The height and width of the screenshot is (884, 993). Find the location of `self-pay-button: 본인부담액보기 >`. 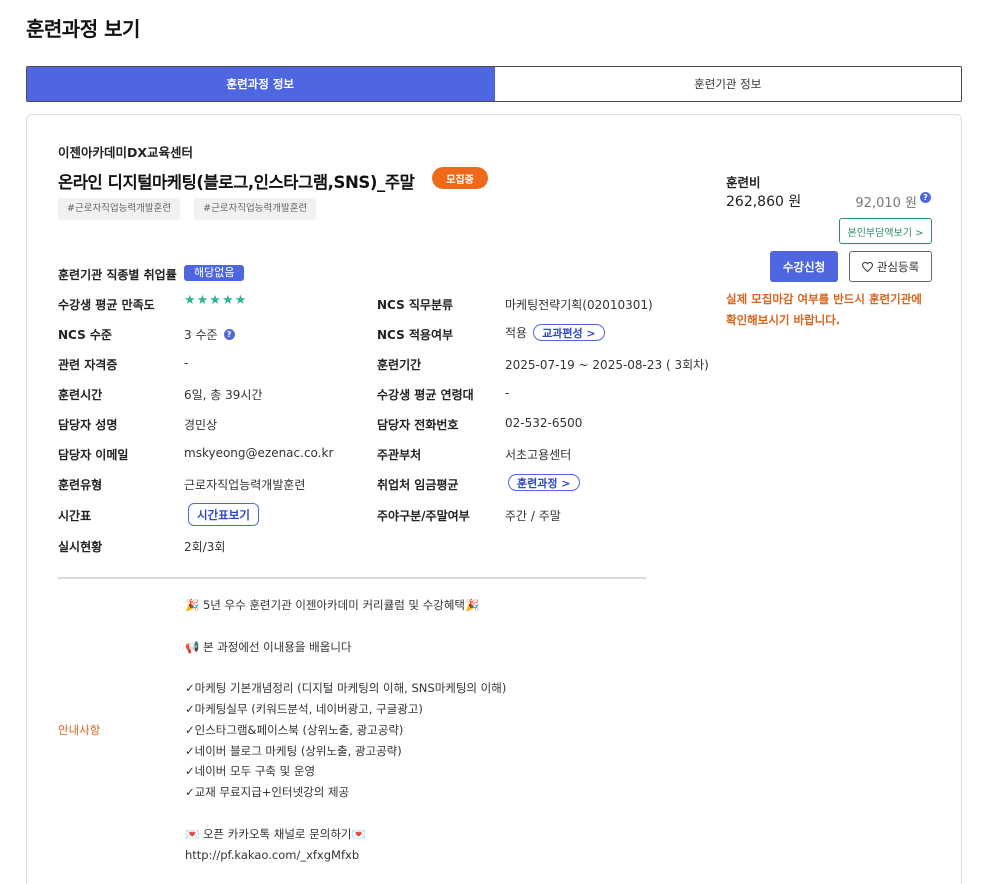

self-pay-button: 본인부담액보기 > is located at coordinates (885, 231).